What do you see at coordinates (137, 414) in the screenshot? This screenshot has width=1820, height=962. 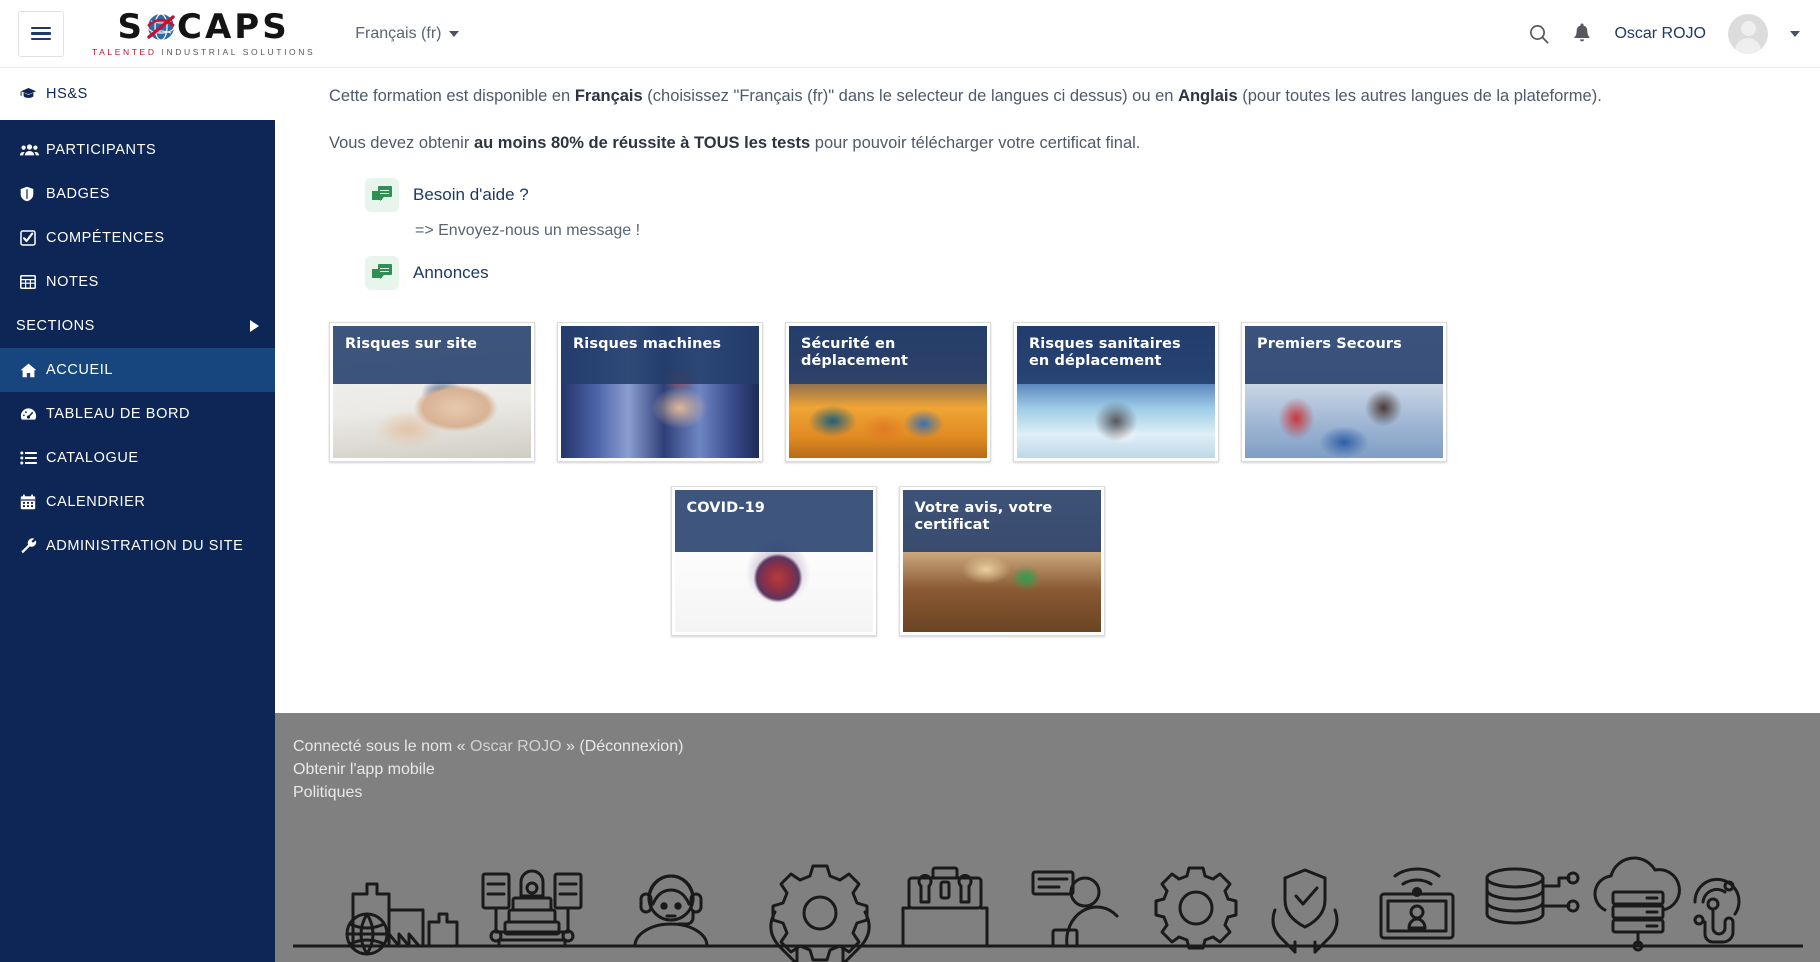 I see `sidebar-item-tableau-de-bord: TABLEAU DE BORD` at bounding box center [137, 414].